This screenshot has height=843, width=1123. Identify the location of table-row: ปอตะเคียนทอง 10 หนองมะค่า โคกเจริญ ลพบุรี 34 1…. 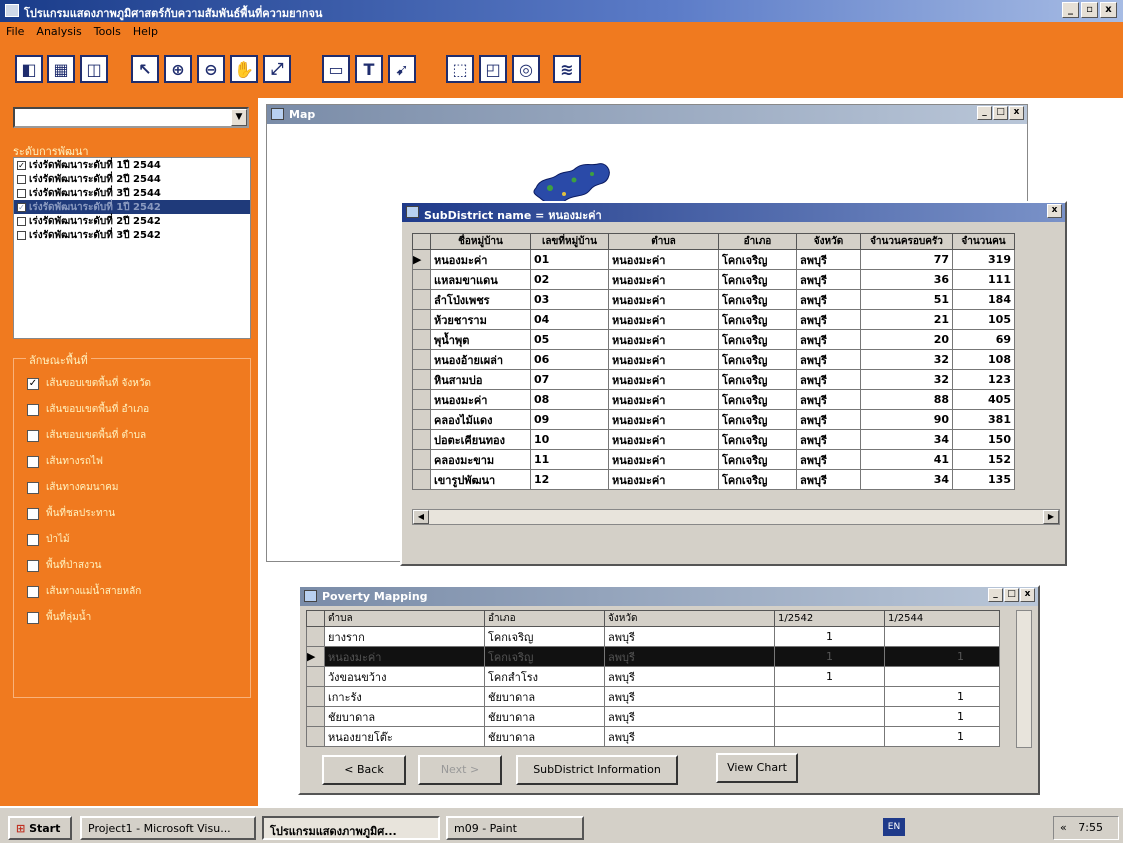
(713, 439).